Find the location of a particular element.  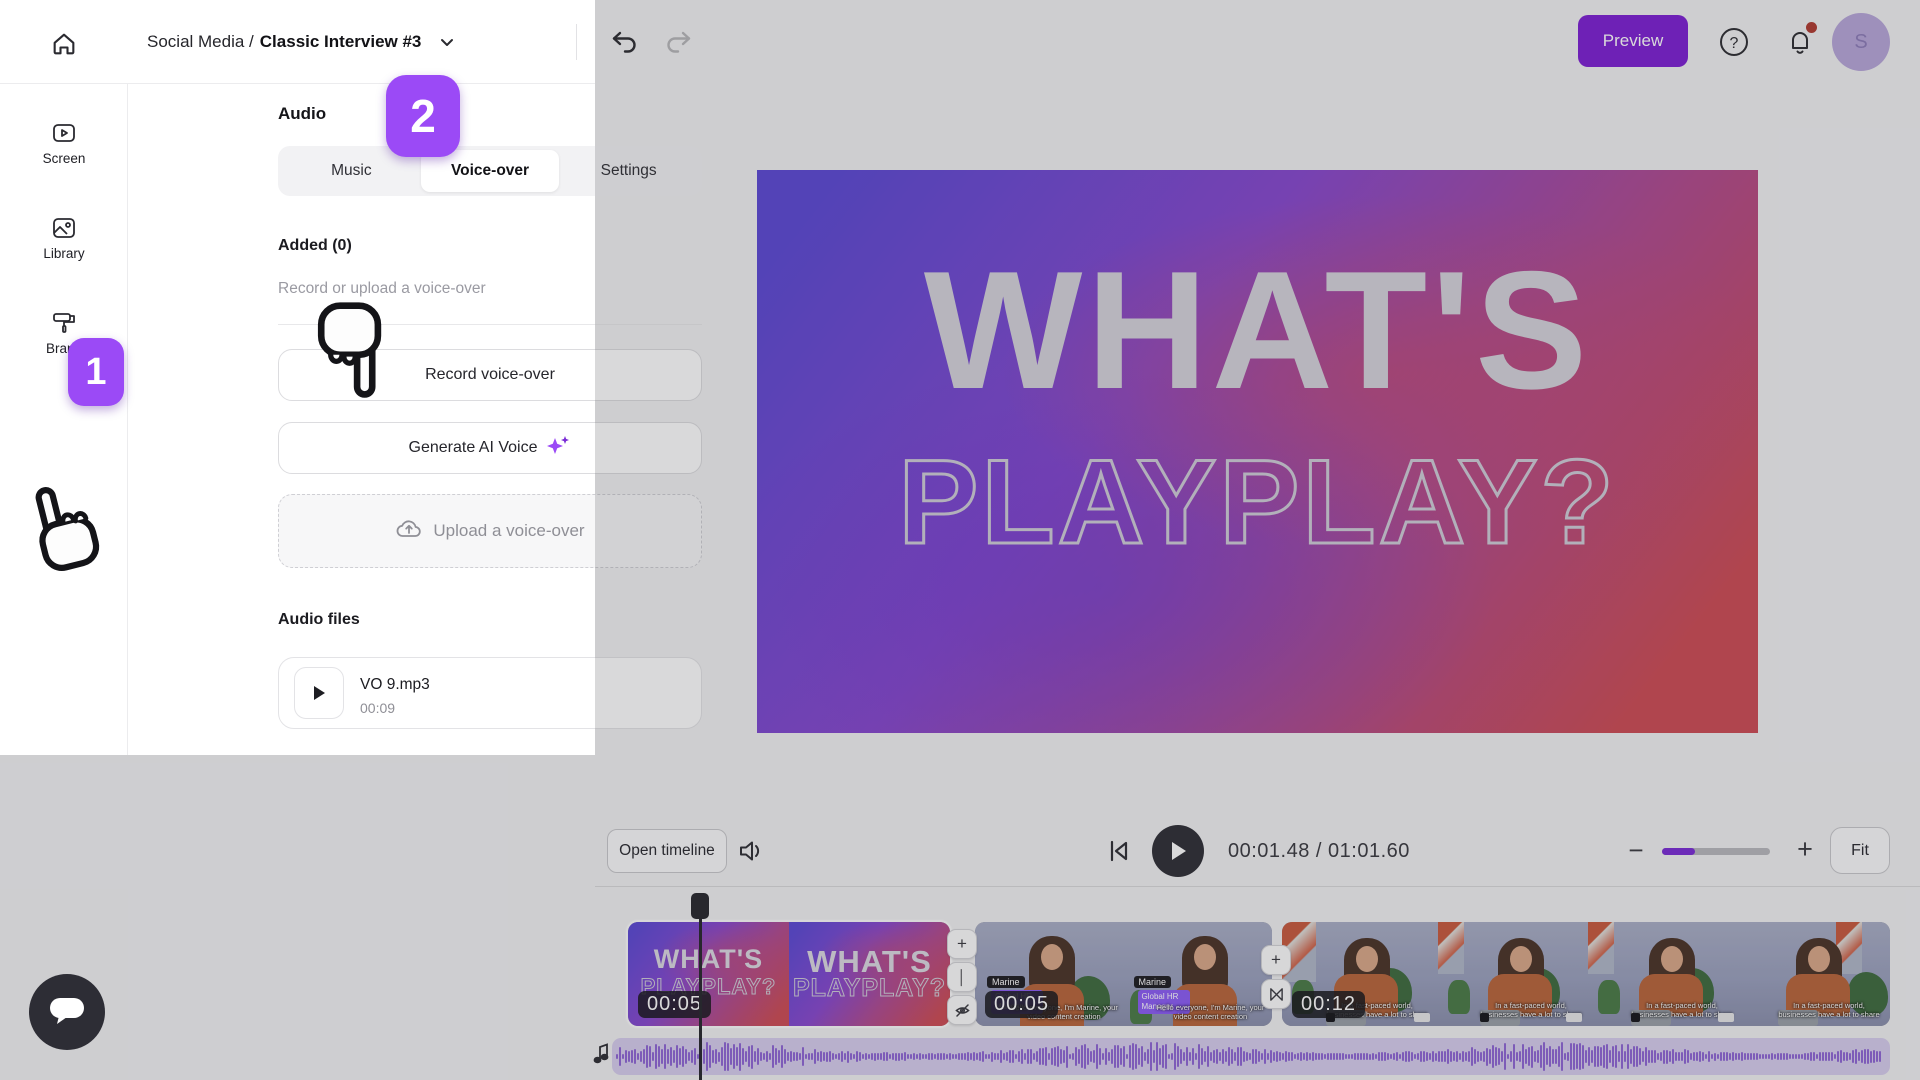

sidebar-item-label: Library is located at coordinates (64, 253).